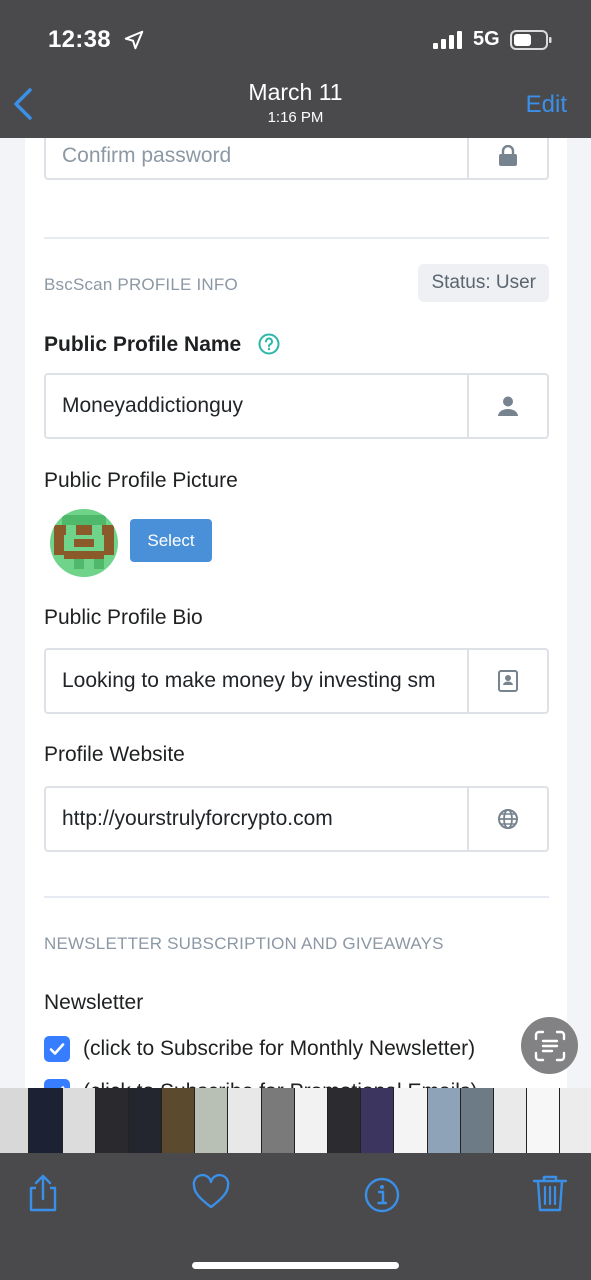  What do you see at coordinates (256, 819) in the screenshot?
I see `profile-website-input: http://yourstrulyforcrypto.com` at bounding box center [256, 819].